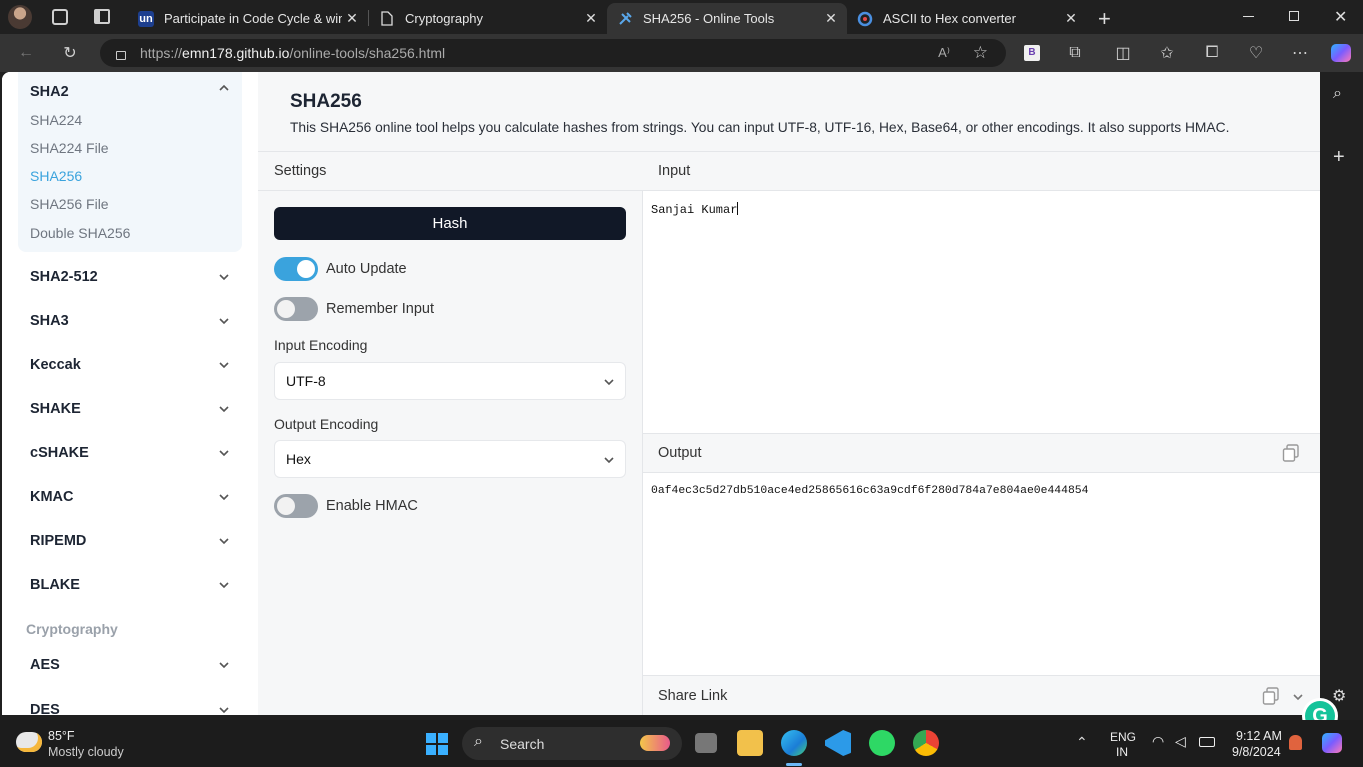  Describe the element at coordinates (1340, 17) in the screenshot. I see `close-window-icon: ✕` at that location.